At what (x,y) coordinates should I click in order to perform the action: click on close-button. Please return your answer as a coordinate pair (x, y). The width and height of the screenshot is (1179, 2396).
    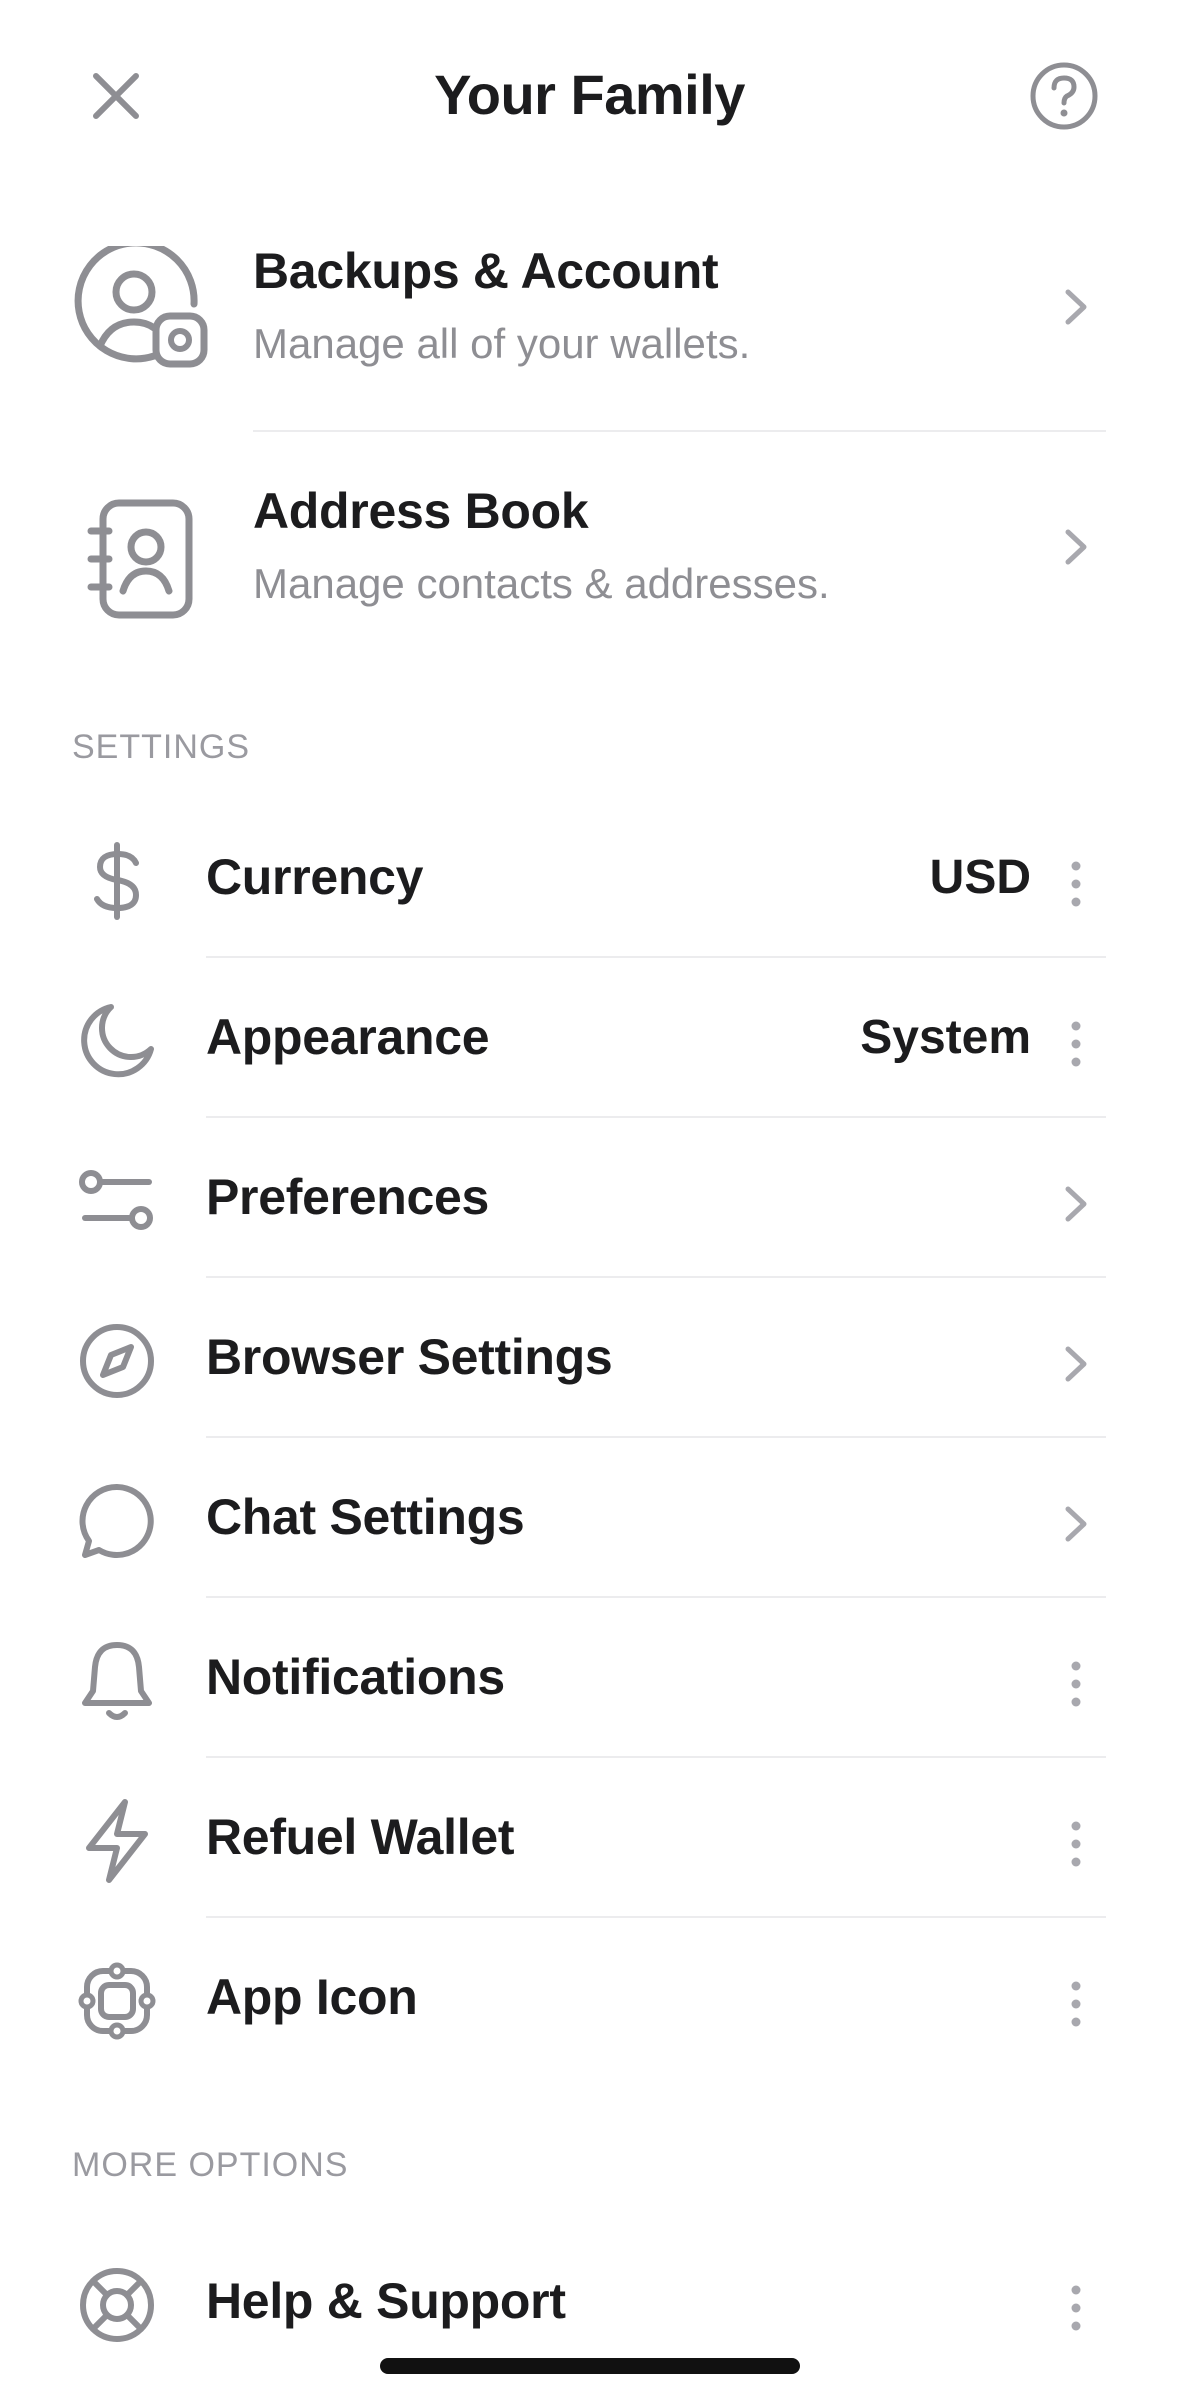
    Looking at the image, I should click on (116, 96).